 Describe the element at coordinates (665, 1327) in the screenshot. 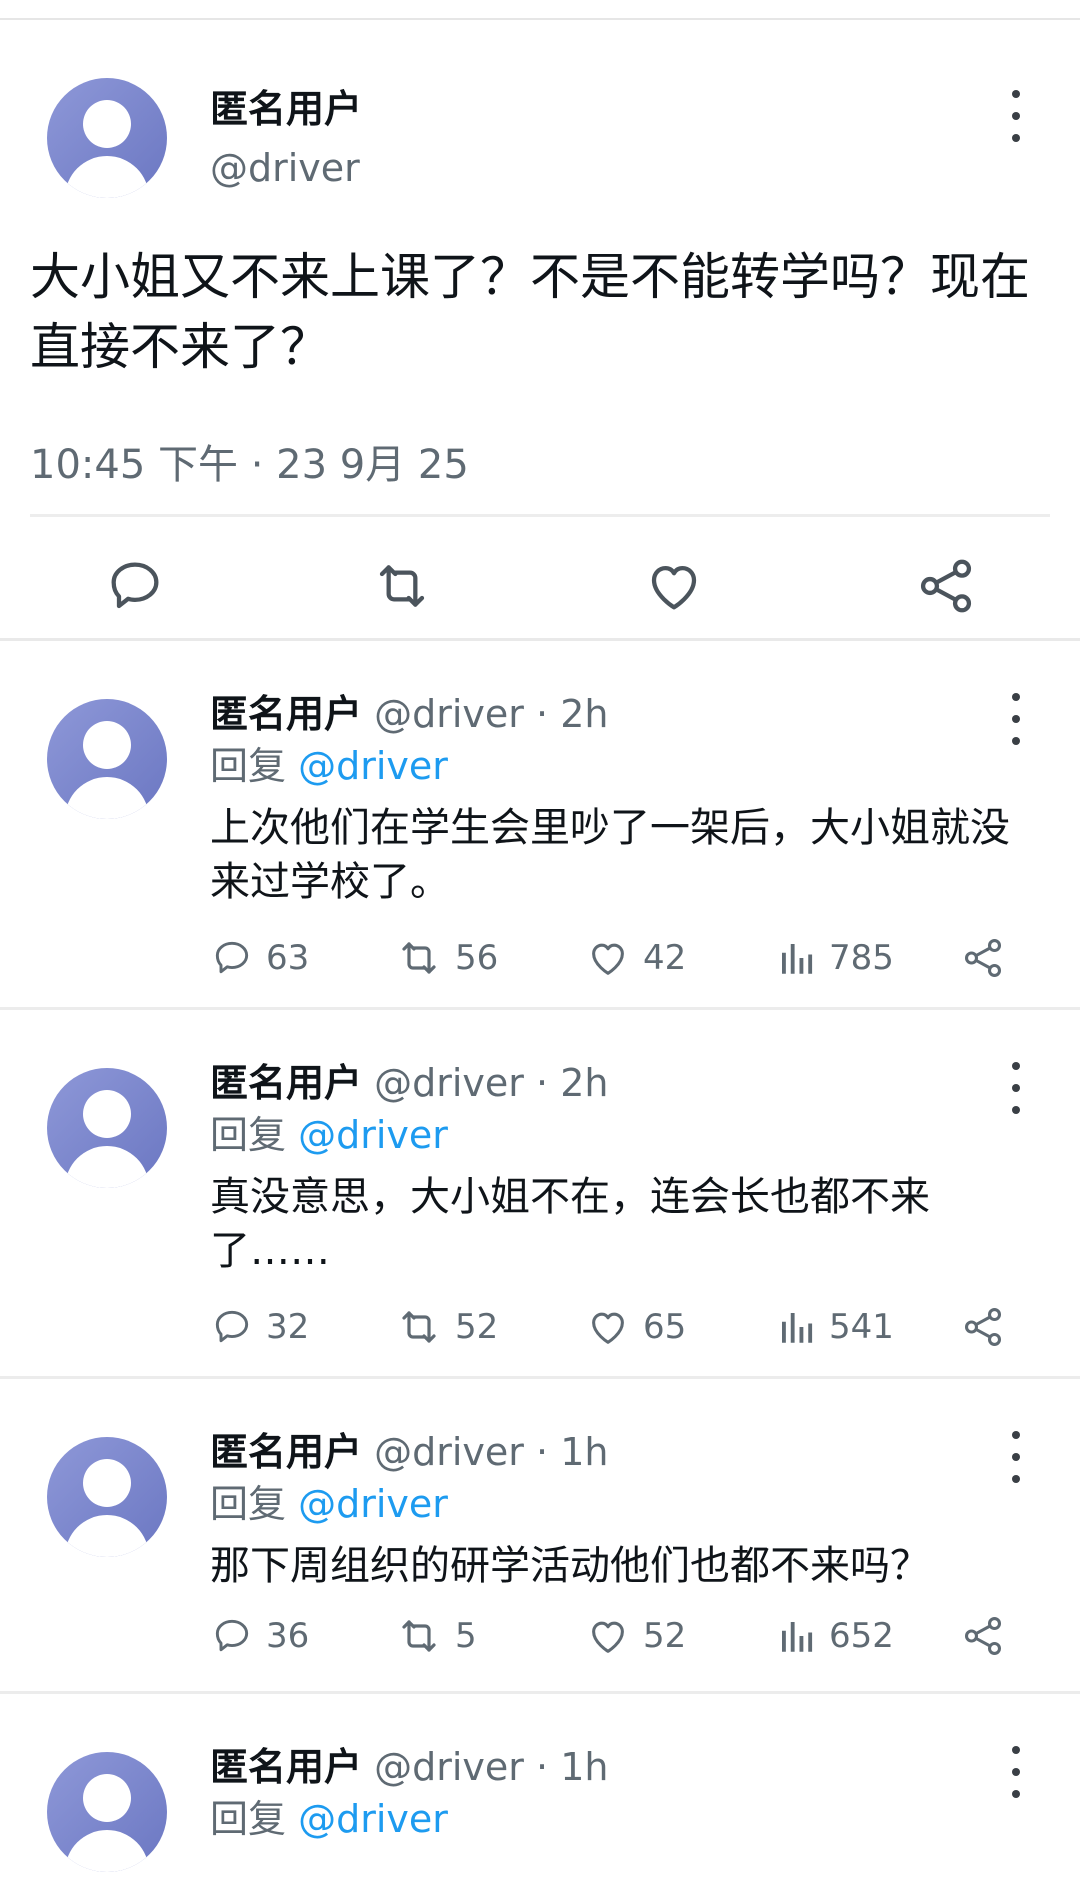

I see `like-count: 65` at that location.